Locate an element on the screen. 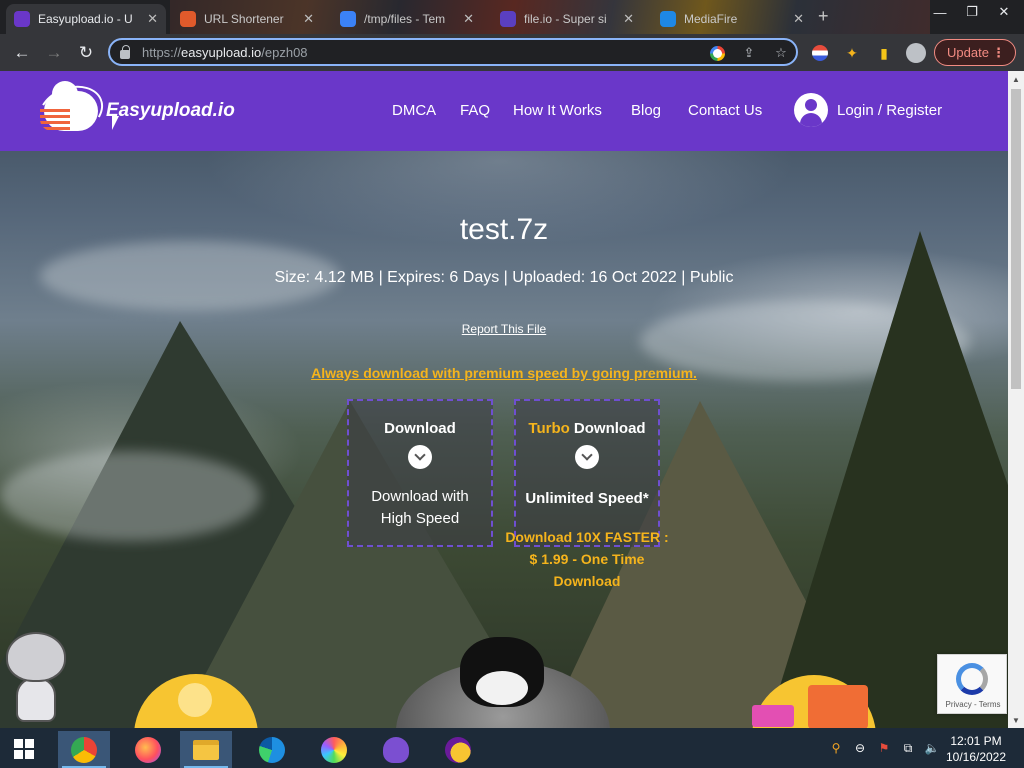  easyupload-favicon-icon is located at coordinates (22, 19).